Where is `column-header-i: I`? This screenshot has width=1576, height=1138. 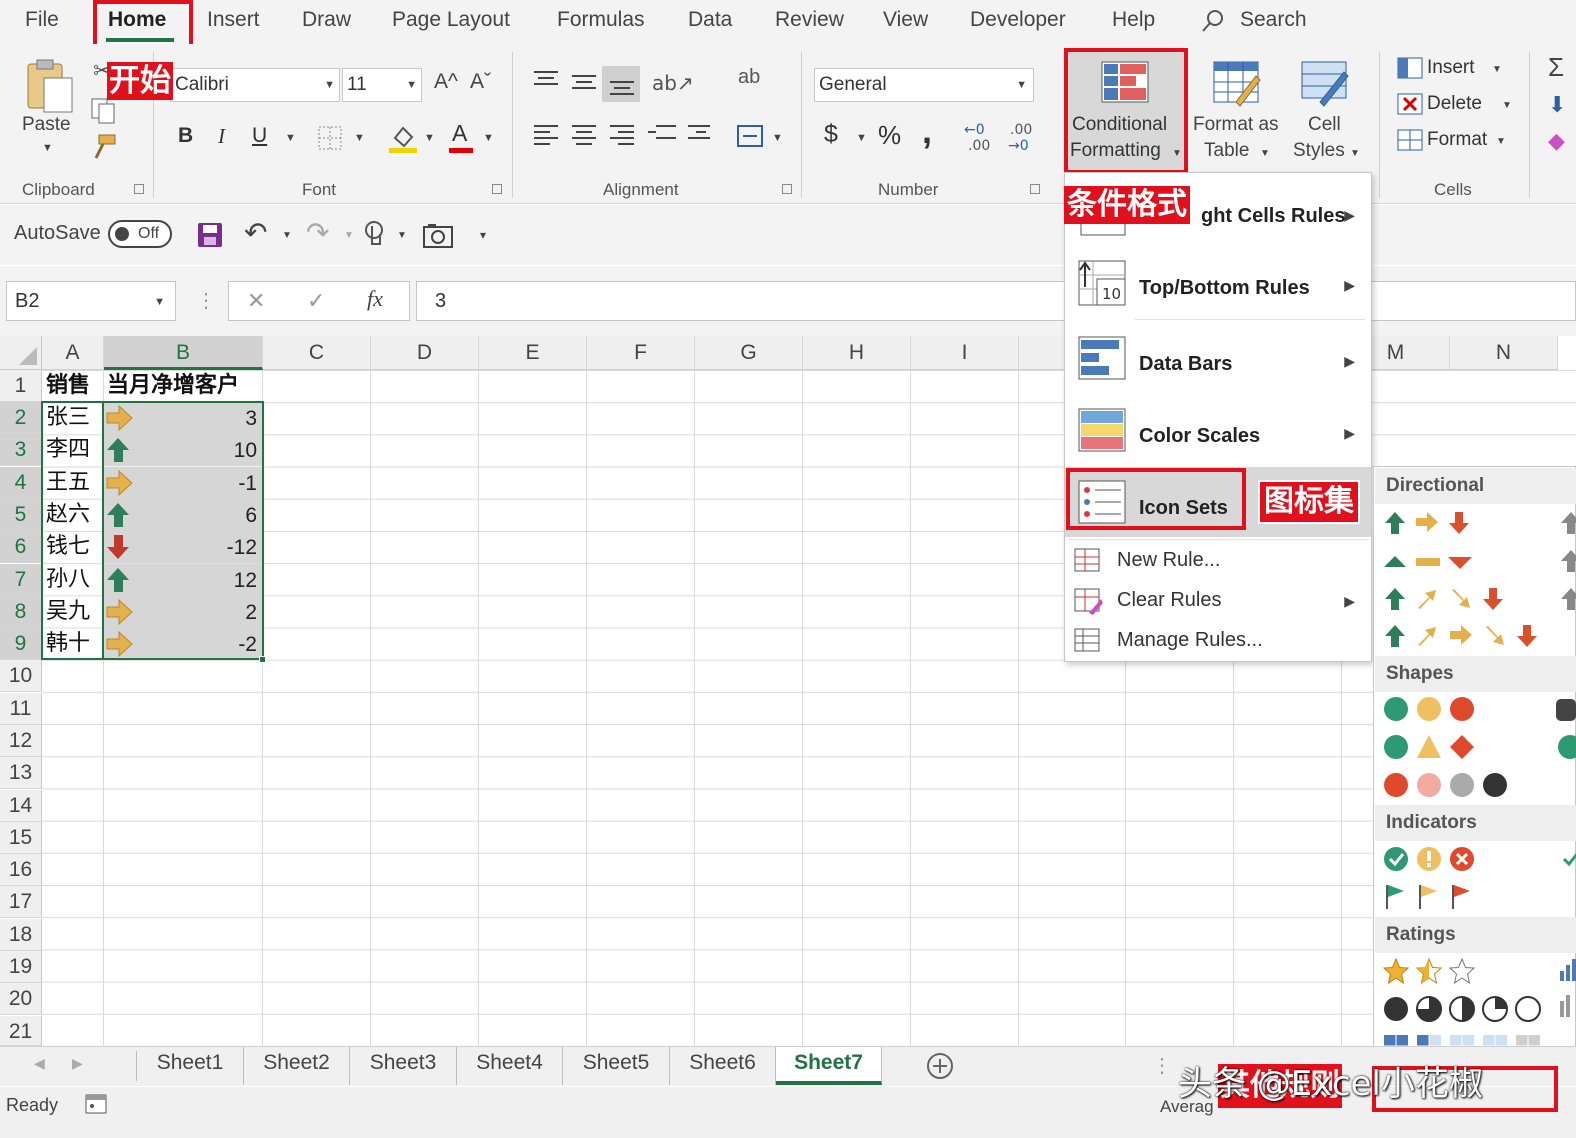
column-header-i: I is located at coordinates (965, 353).